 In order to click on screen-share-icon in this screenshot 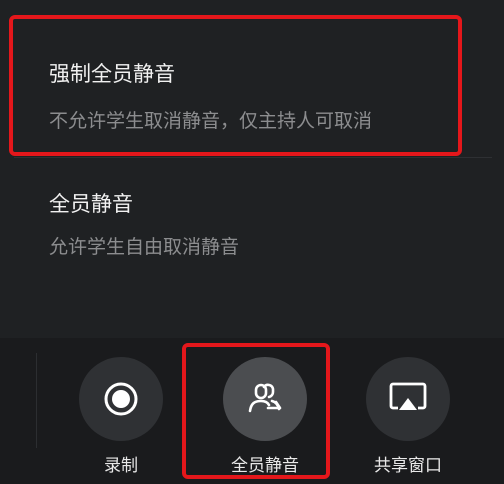, I will do `click(408, 396)`.